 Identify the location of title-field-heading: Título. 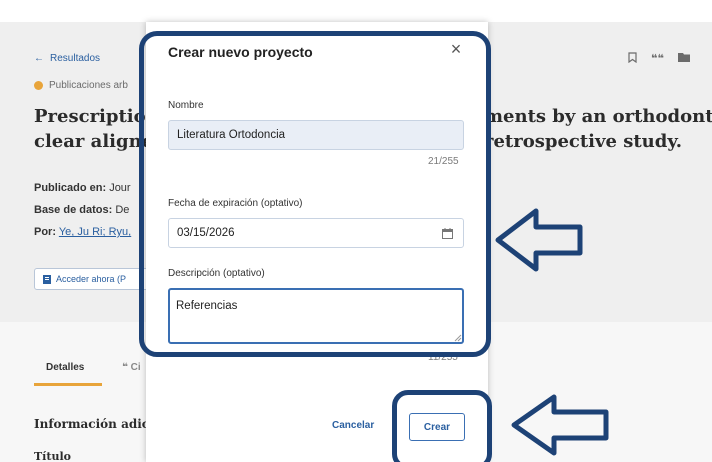
(52, 456).